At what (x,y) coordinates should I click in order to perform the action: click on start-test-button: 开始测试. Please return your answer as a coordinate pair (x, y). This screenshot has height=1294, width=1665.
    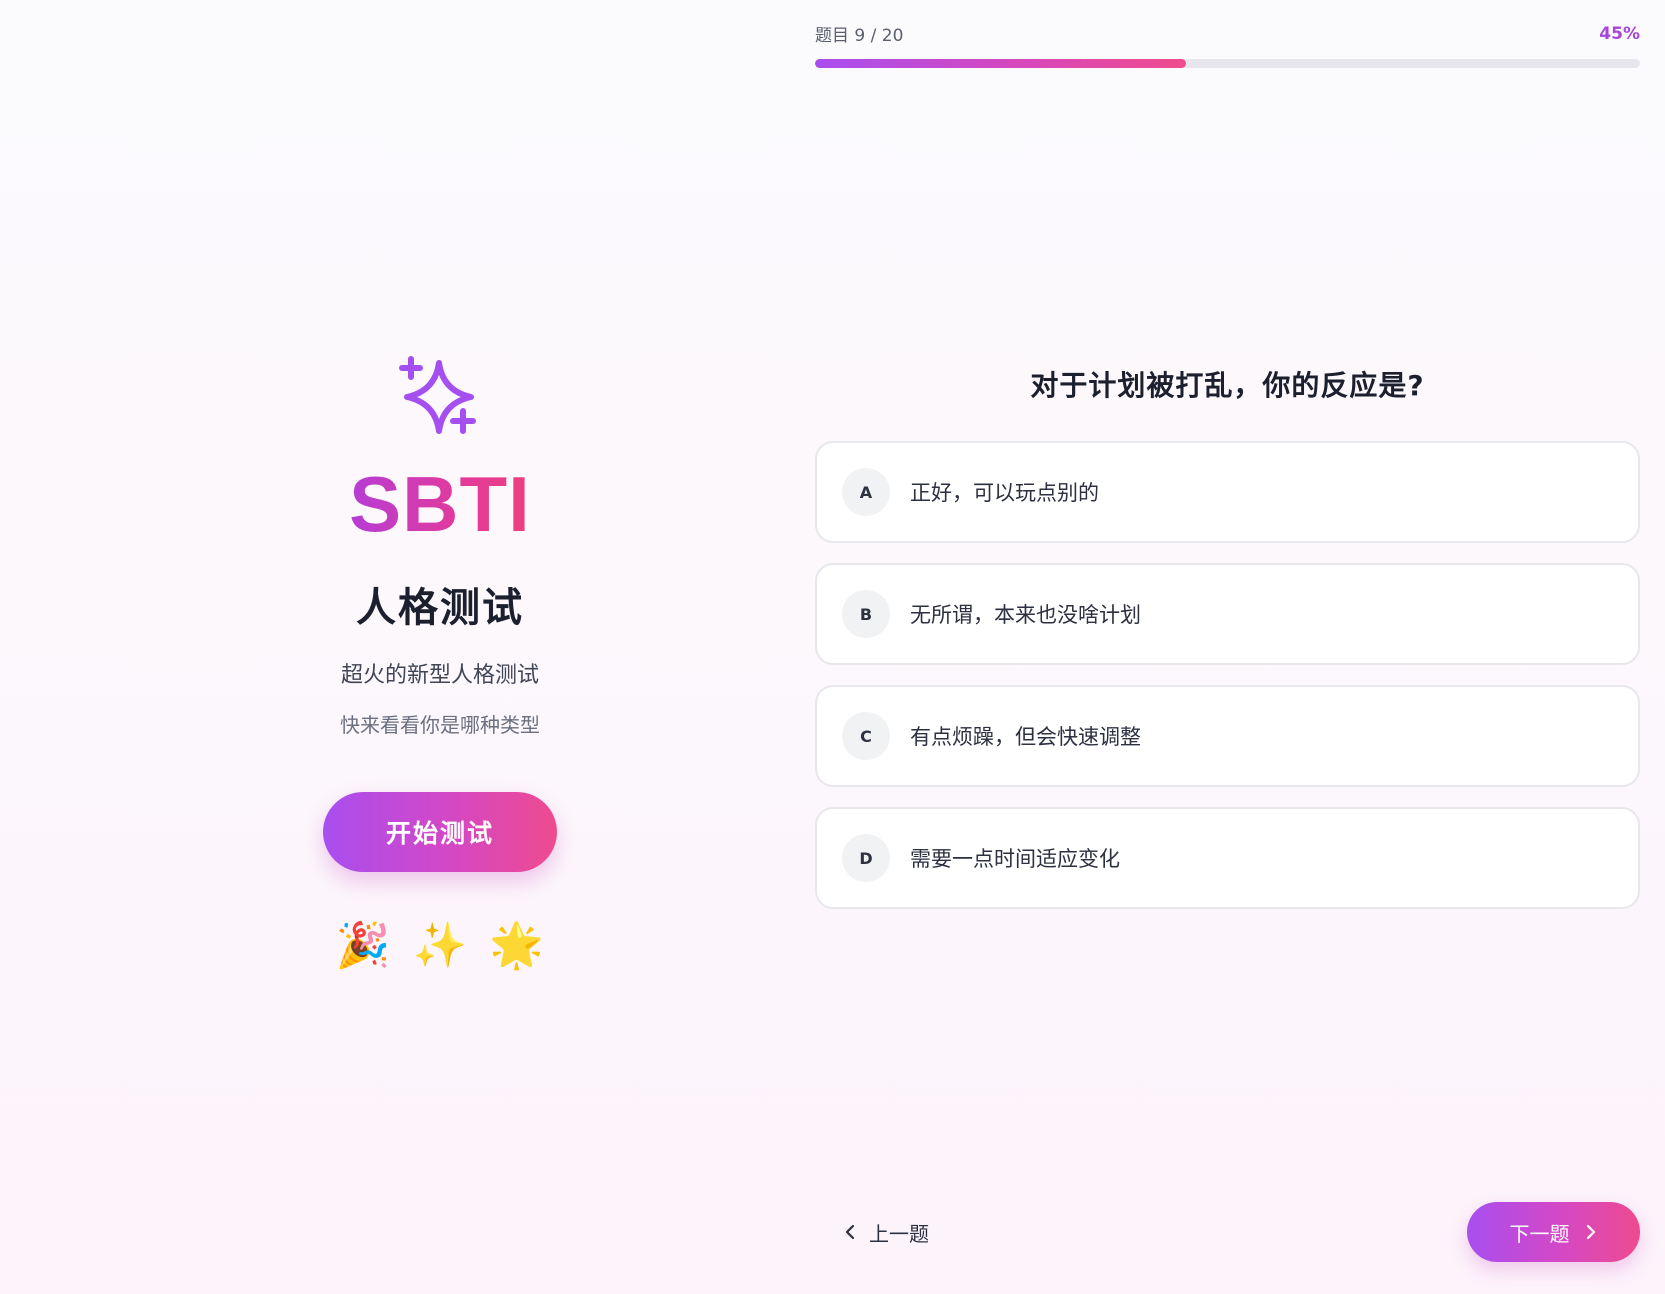
    Looking at the image, I should click on (440, 832).